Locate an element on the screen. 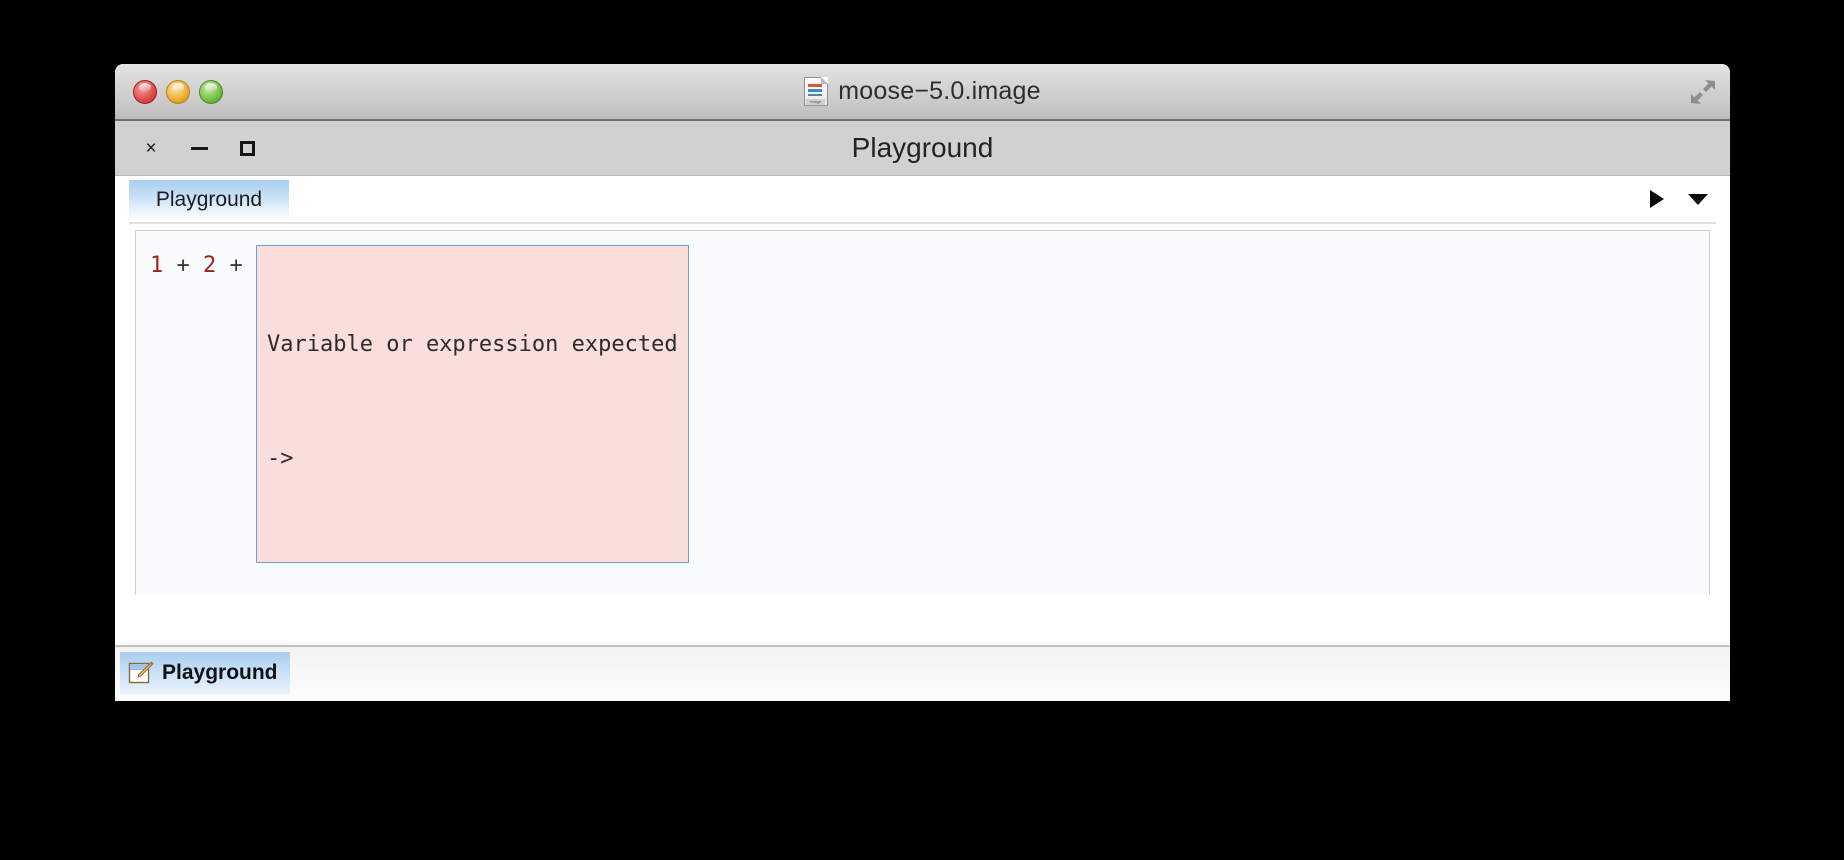 This screenshot has width=1844, height=860. code-token-number-1: 1 is located at coordinates (157, 265).